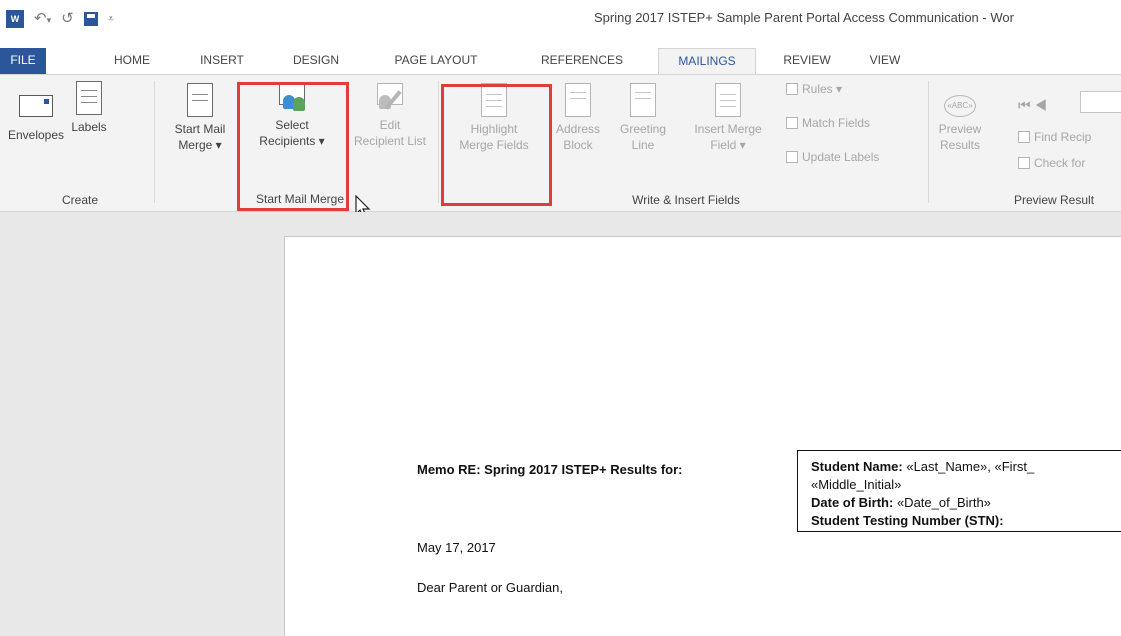  Describe the element at coordinates (907, 520) in the screenshot. I see `stn-label: Student Testing Number (STN):` at that location.